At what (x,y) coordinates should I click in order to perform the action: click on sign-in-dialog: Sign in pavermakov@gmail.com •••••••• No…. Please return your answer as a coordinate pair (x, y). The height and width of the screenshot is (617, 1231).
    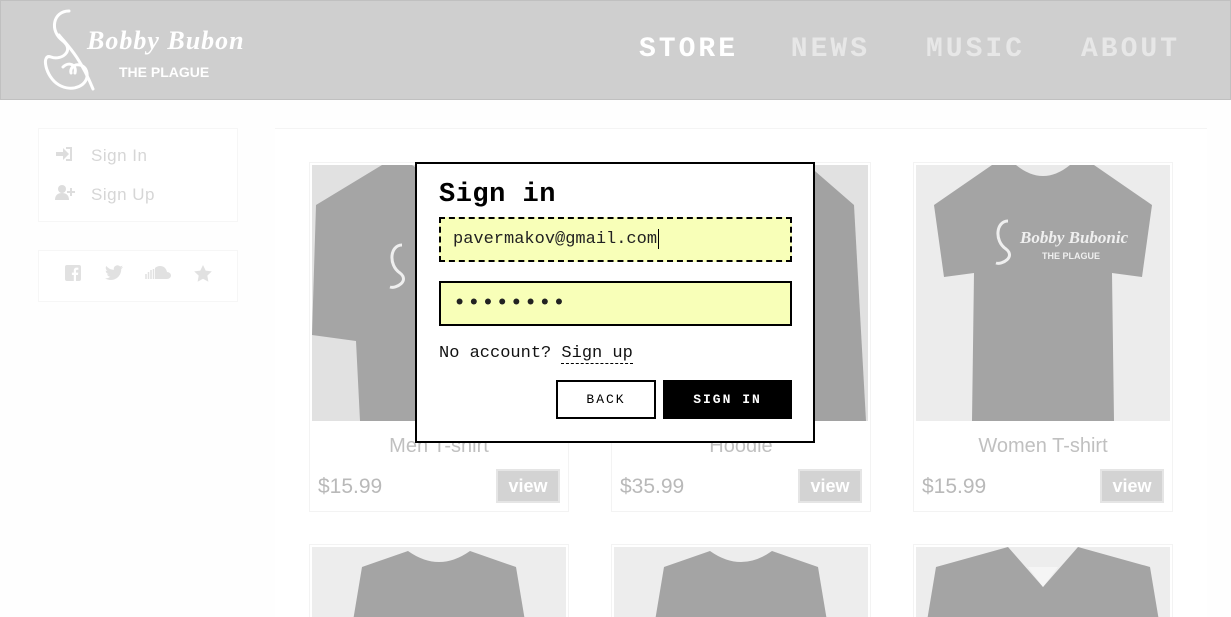
    Looking at the image, I should click on (615, 302).